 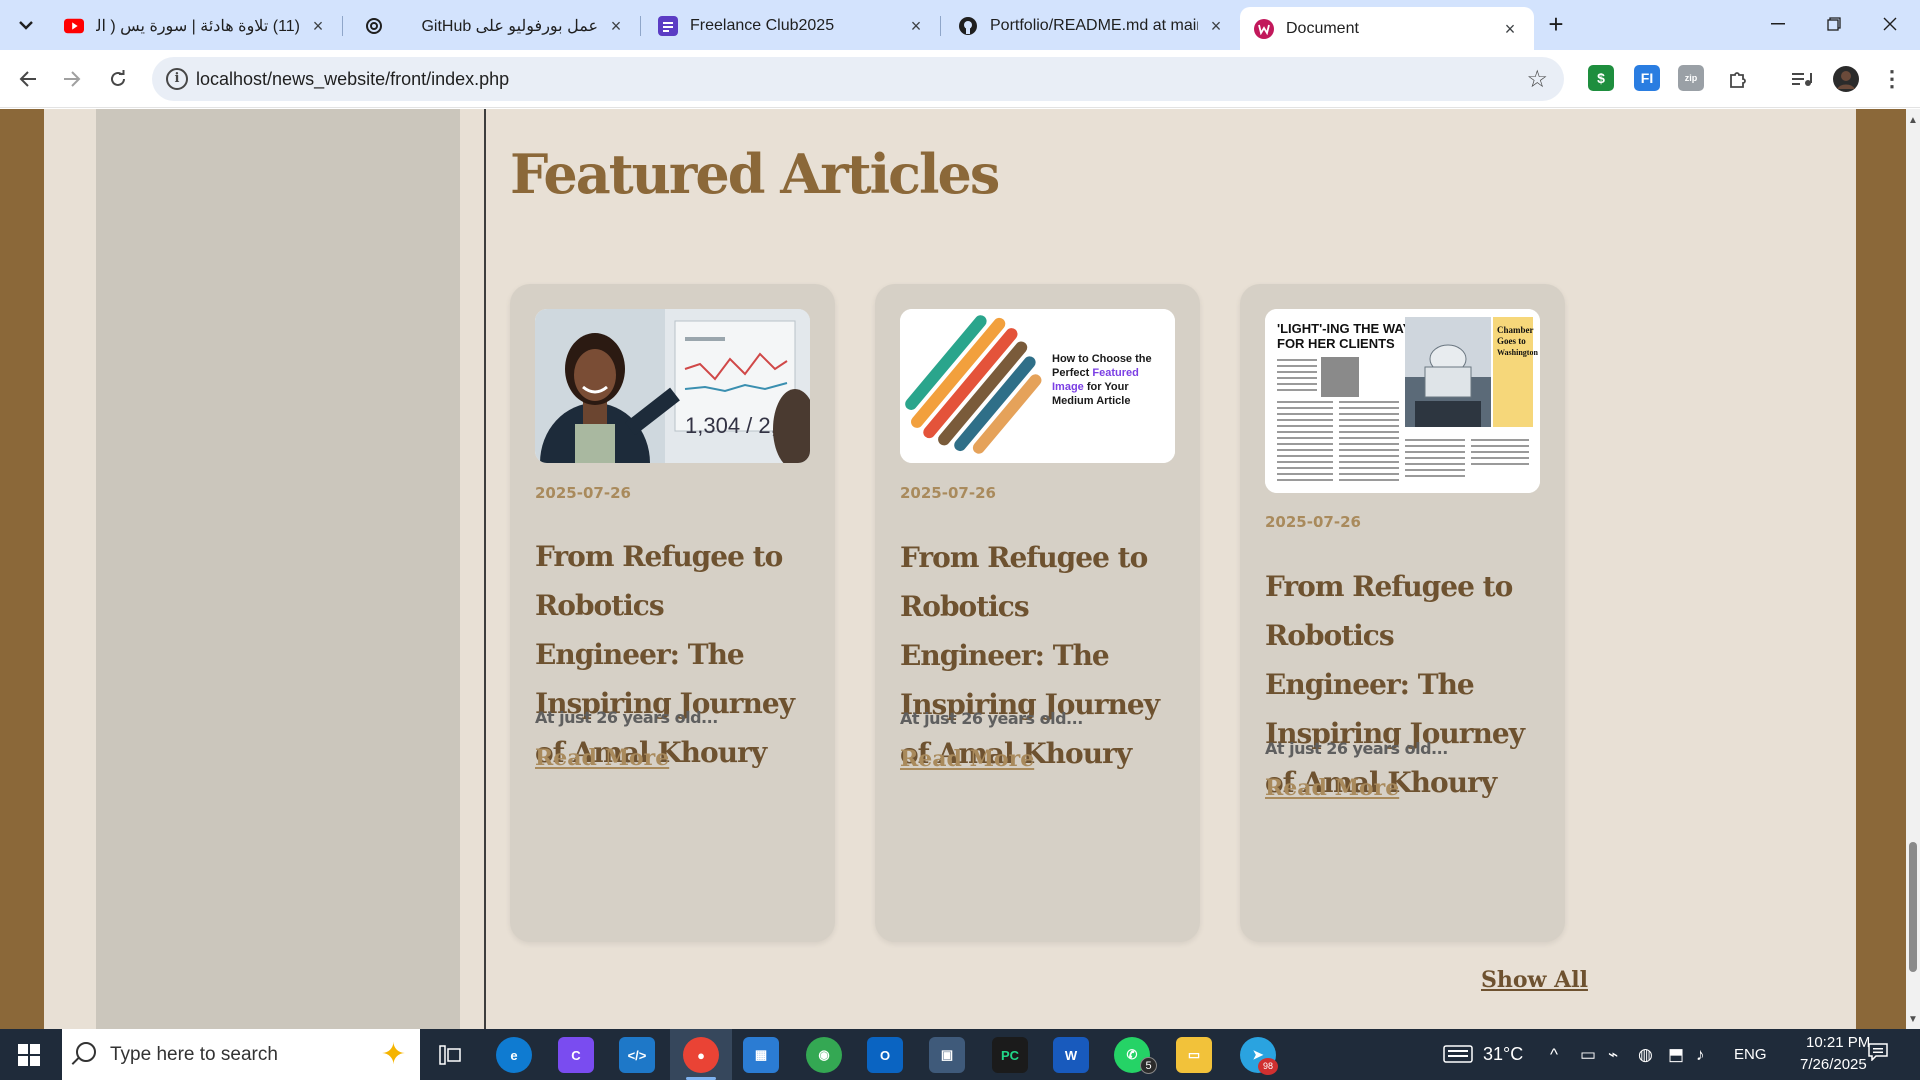 What do you see at coordinates (1913, 569) in the screenshot?
I see `page-scrollbar: ▲ ▼` at bounding box center [1913, 569].